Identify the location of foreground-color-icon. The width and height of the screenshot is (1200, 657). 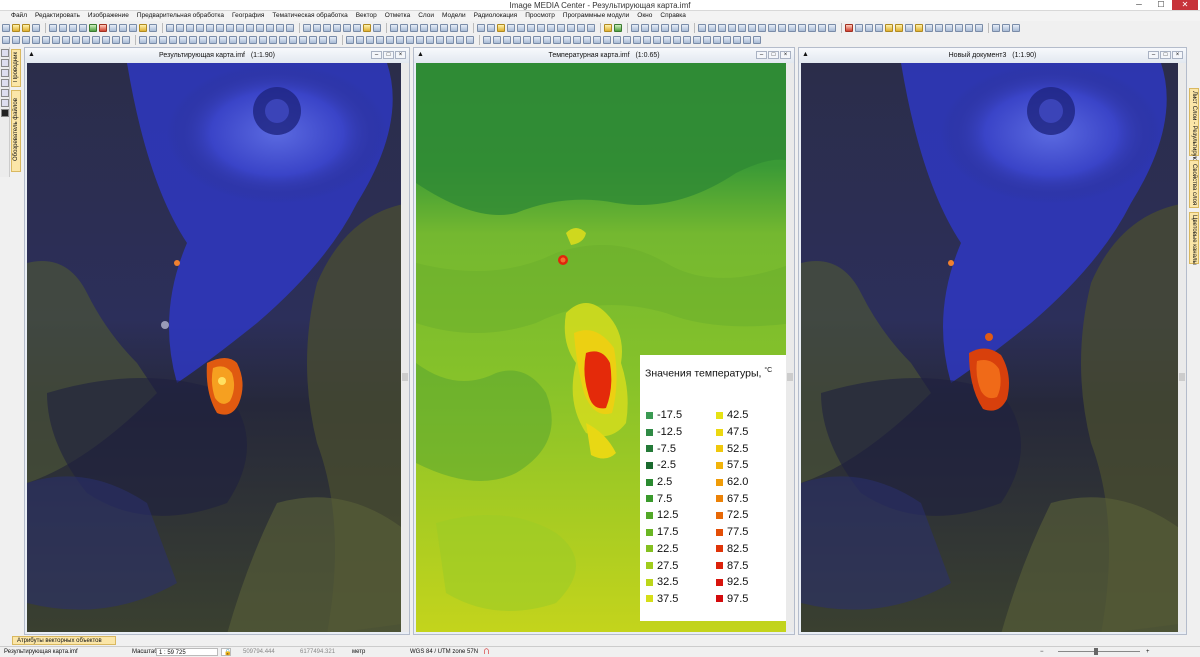
(5, 113).